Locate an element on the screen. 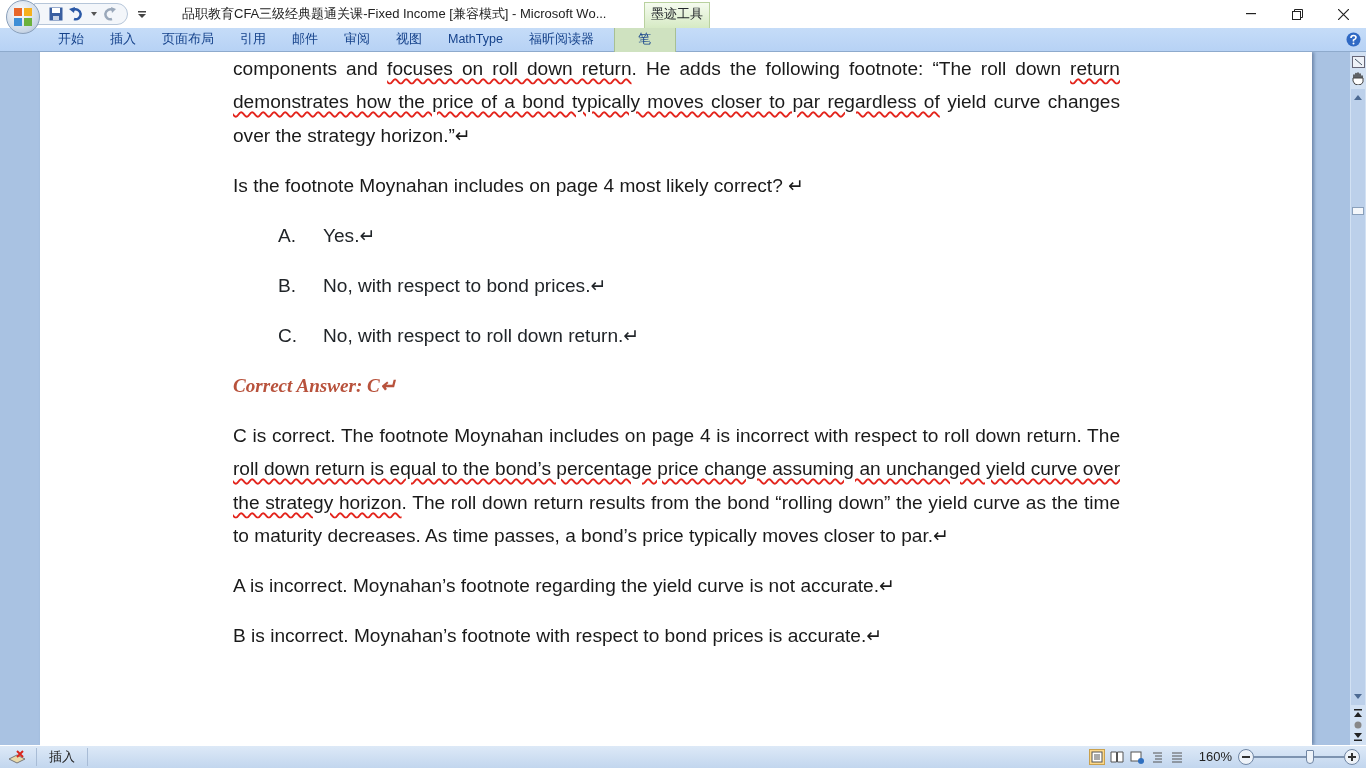 The width and height of the screenshot is (1366, 768). restore-icon is located at coordinates (1297, 14).